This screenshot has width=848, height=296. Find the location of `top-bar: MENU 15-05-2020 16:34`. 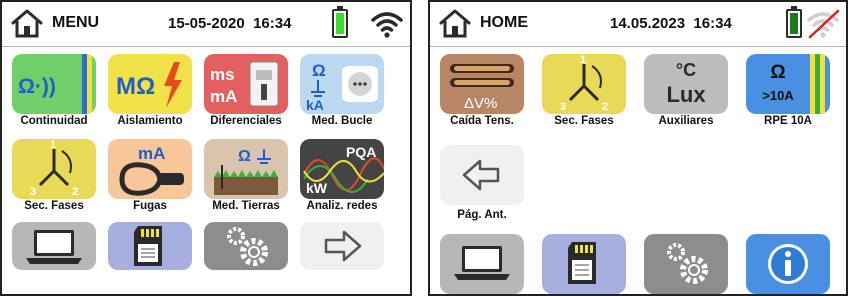

top-bar: MENU 15-05-2020 16:34 is located at coordinates (206, 24).